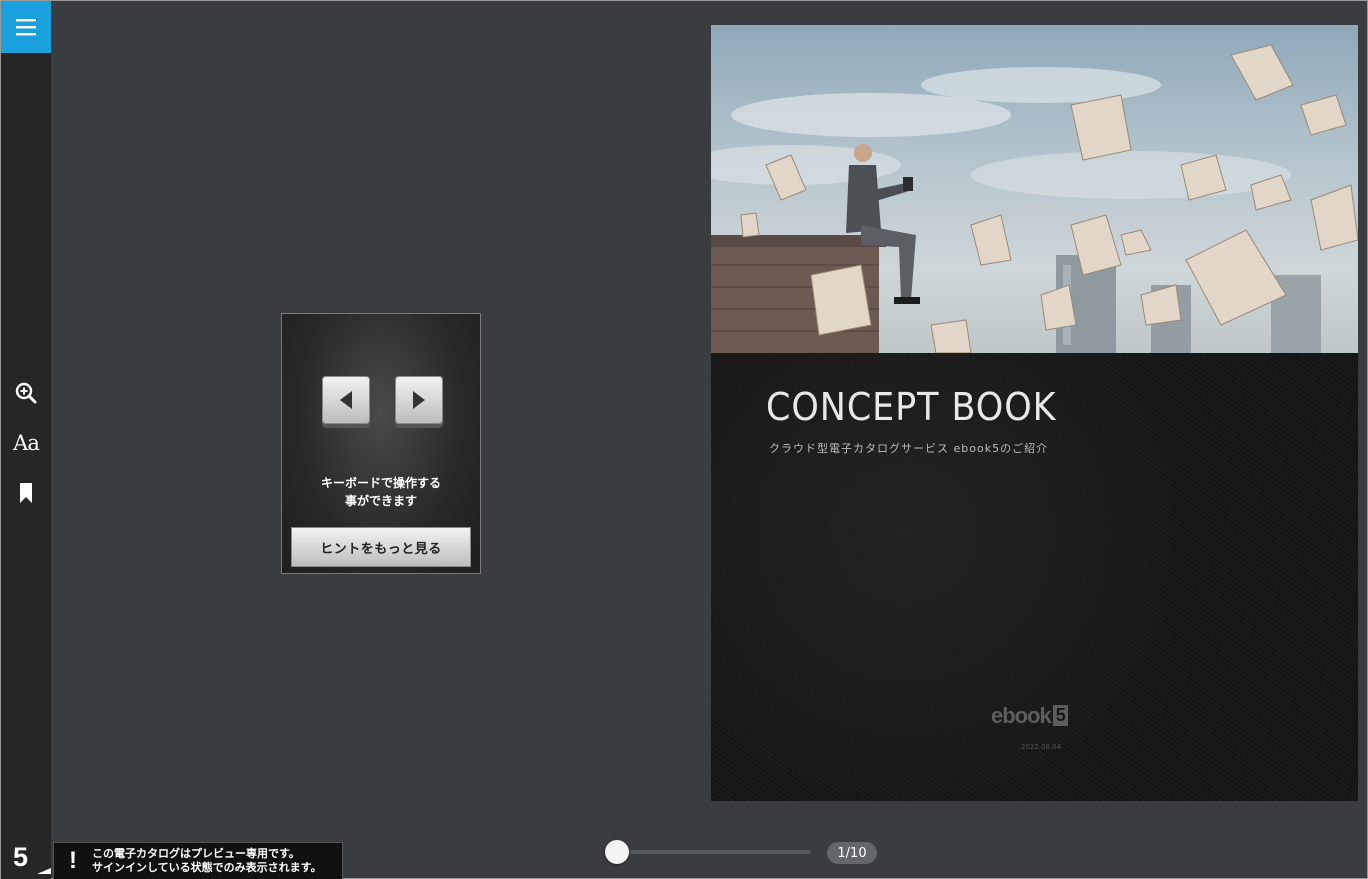 This screenshot has height=879, width=1368. What do you see at coordinates (380, 501) in the screenshot?
I see `hint-text-line2: 事ができます` at bounding box center [380, 501].